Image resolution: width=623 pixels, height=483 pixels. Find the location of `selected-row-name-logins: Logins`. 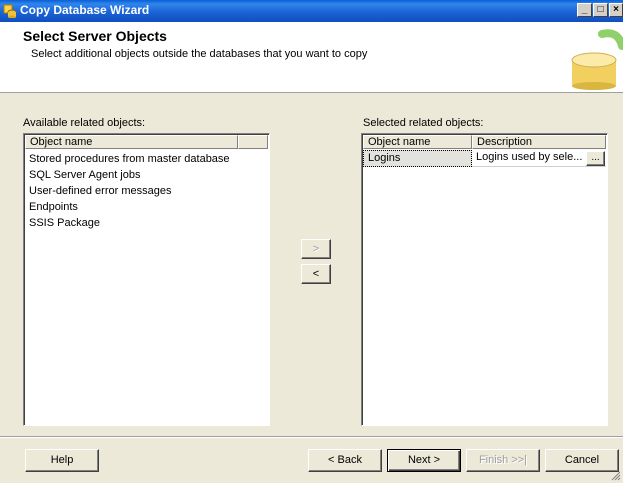

selected-row-name-logins: Logins is located at coordinates (417, 158).